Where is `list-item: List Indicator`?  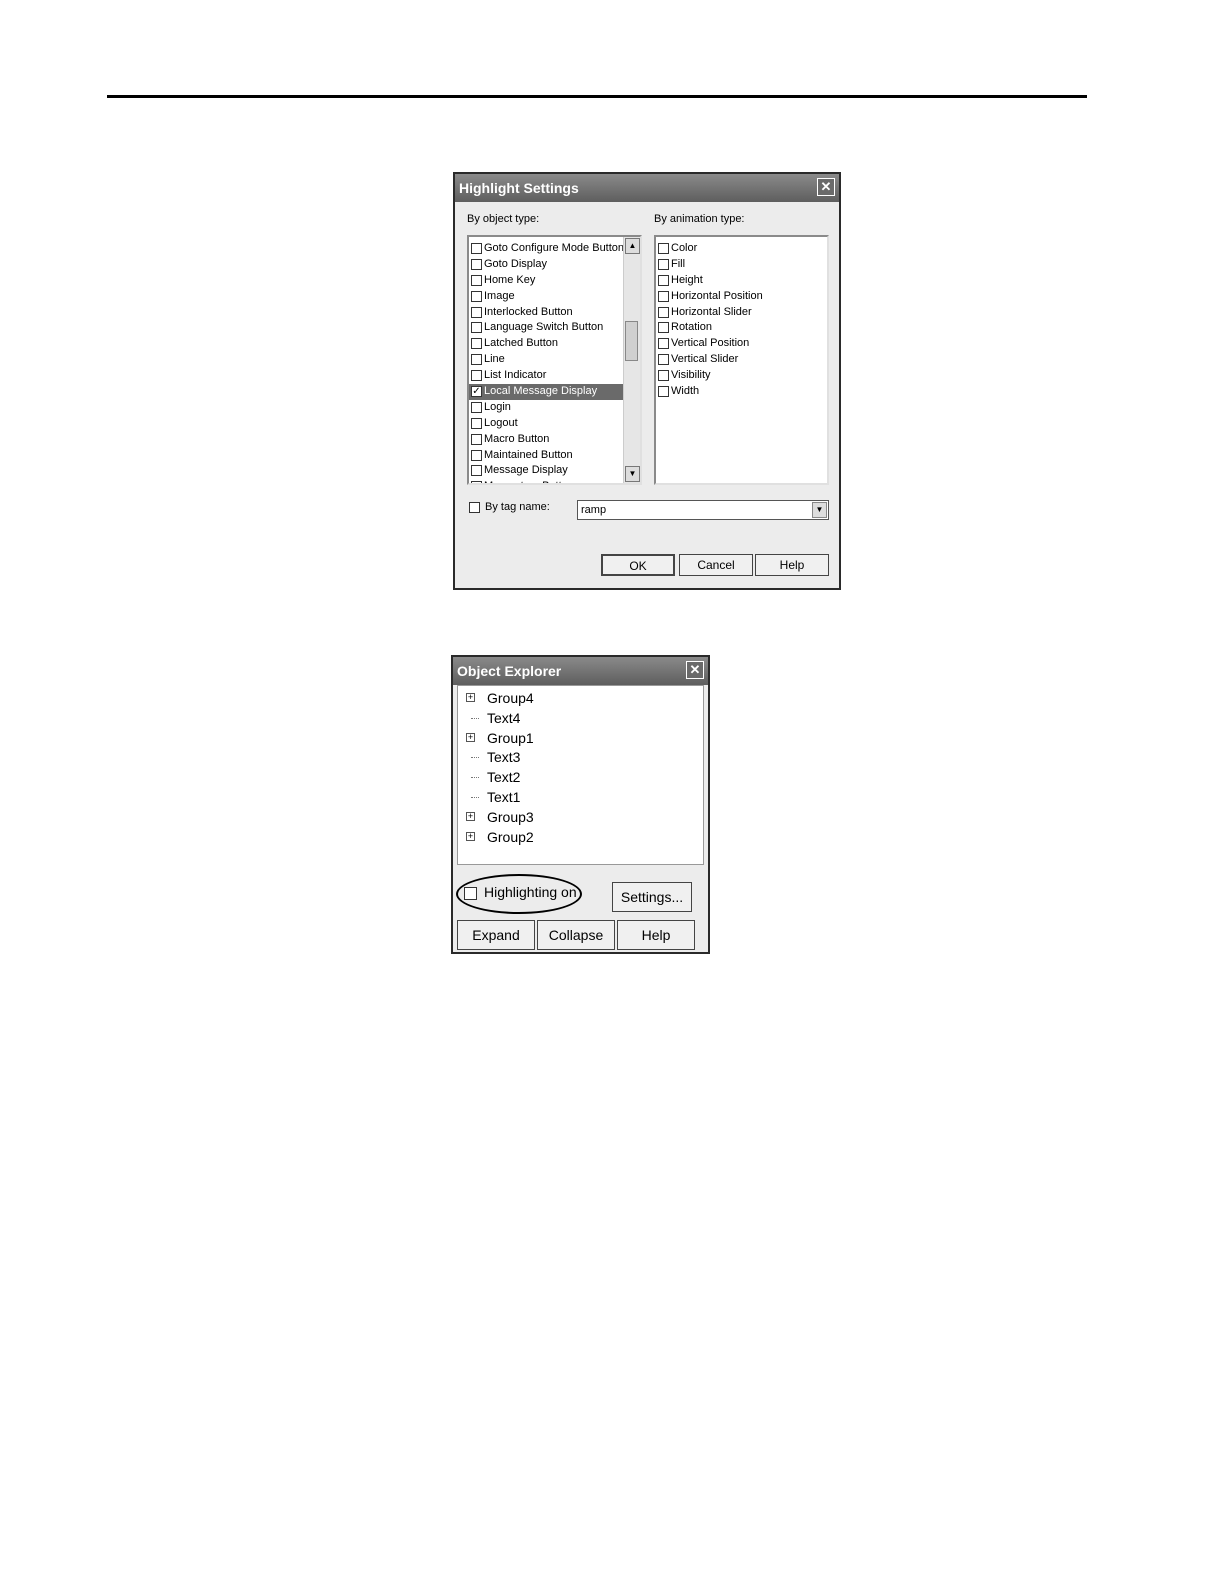
list-item: List Indicator is located at coordinates (546, 376).